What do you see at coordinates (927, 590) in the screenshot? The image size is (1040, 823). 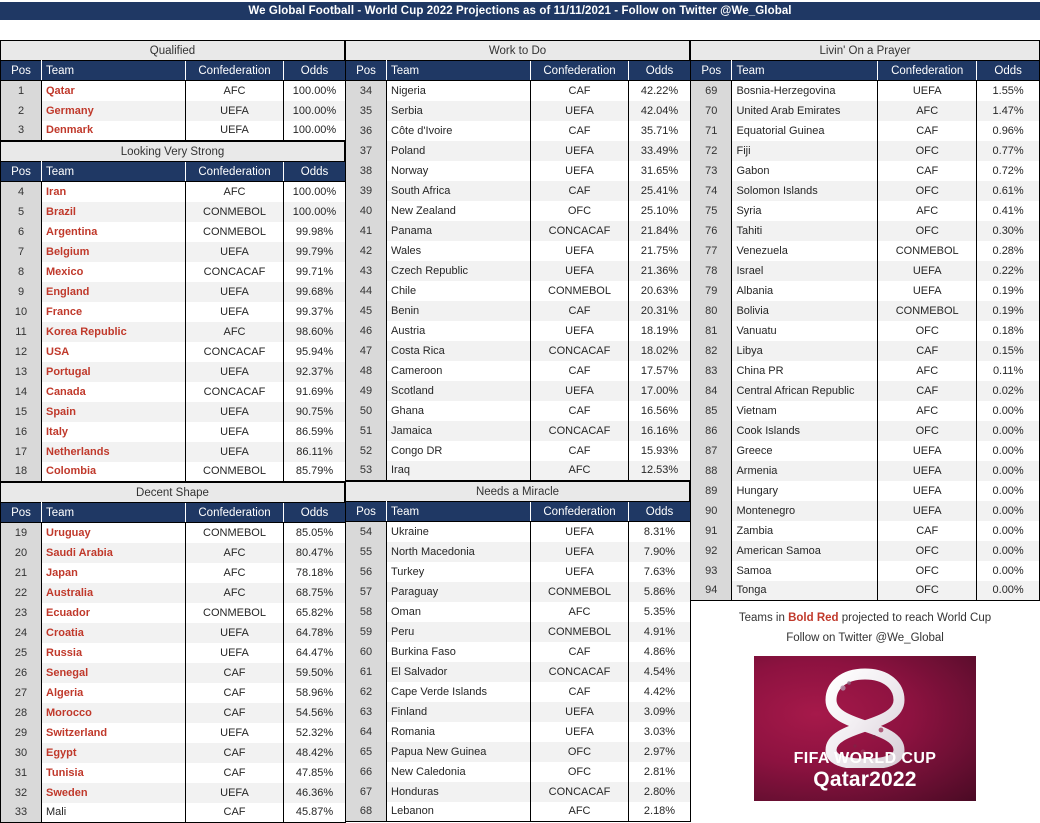 I see `cell-confederation: OFC` at bounding box center [927, 590].